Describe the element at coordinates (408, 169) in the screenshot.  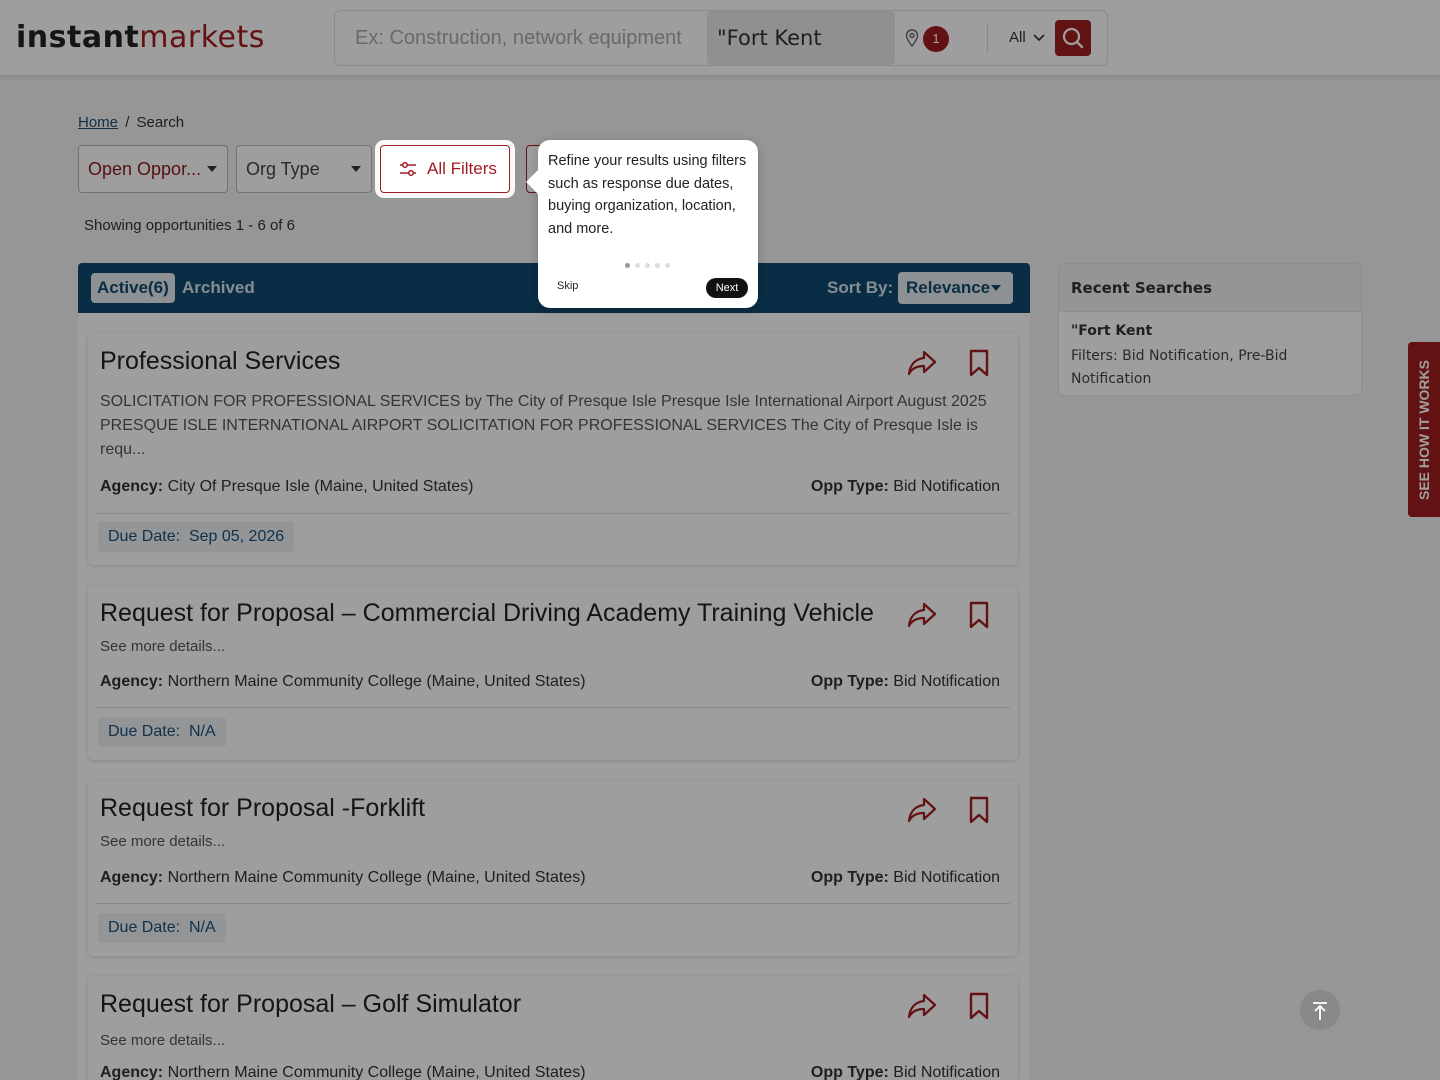
I see `sliders-icon` at that location.